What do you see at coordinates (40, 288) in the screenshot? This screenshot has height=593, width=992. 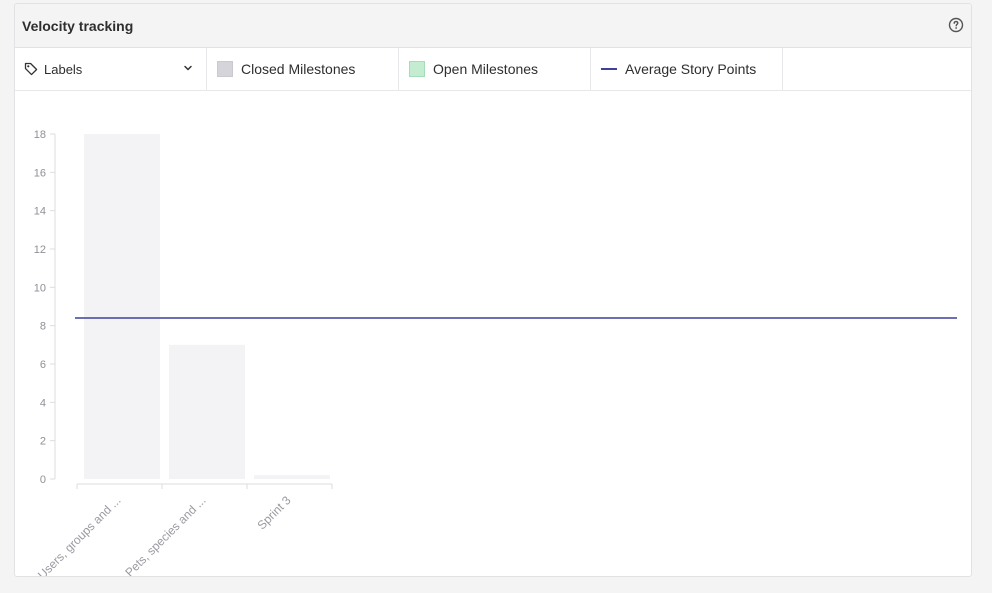 I see `y-tick-label: 10` at bounding box center [40, 288].